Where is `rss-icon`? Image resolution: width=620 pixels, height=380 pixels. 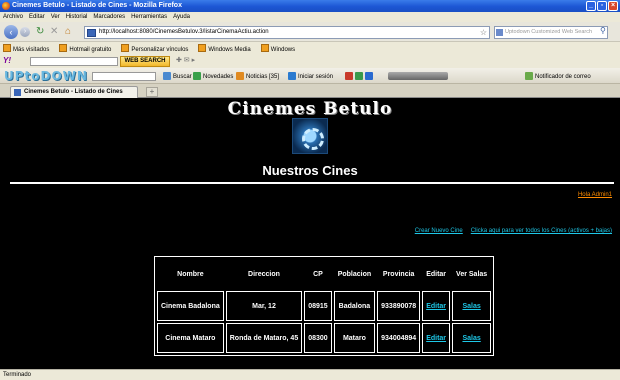
rss-icon is located at coordinates (240, 76).